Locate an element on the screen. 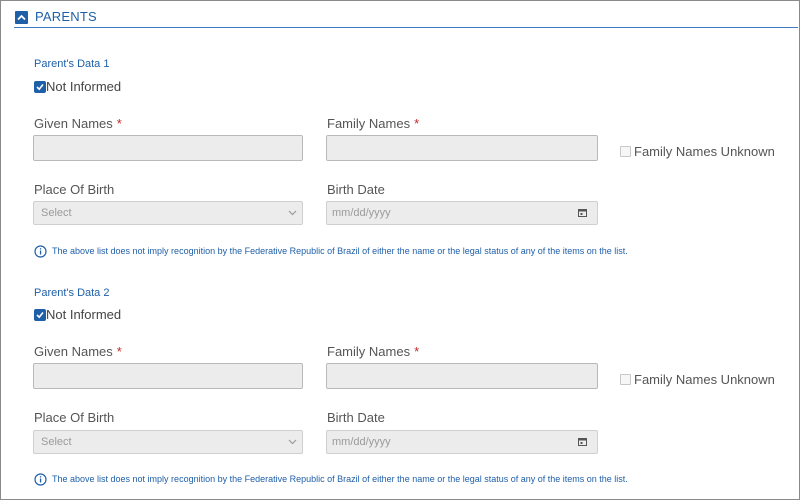 The width and height of the screenshot is (800, 500). section-title: PARENTS is located at coordinates (66, 16).